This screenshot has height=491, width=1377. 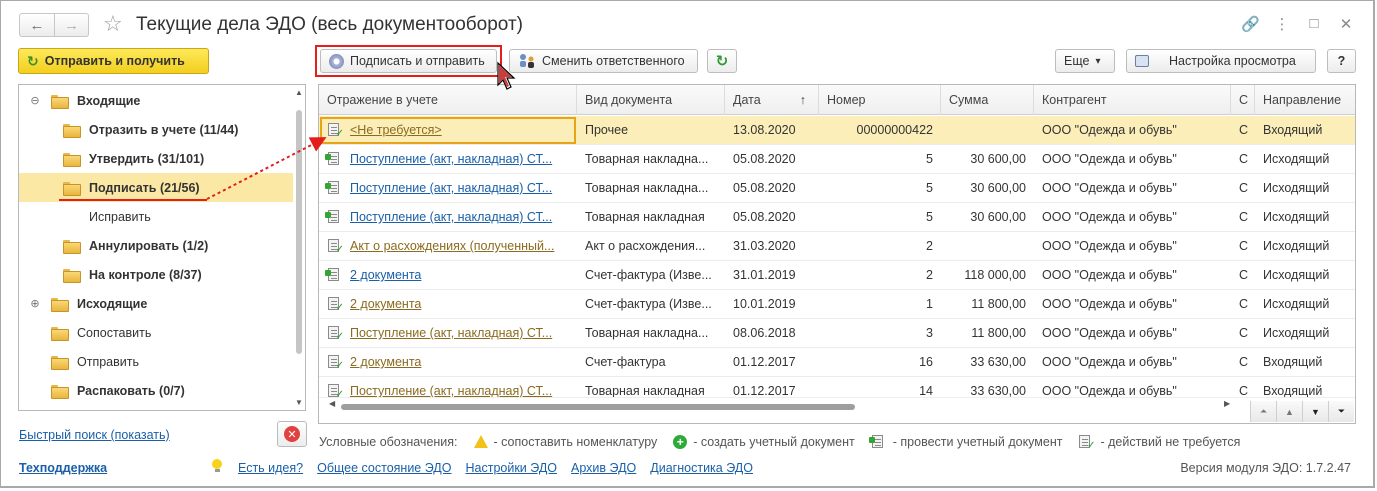 What do you see at coordinates (156, 129) in the screenshot?
I see `tree-item: Отразить в учете (11/44)` at bounding box center [156, 129].